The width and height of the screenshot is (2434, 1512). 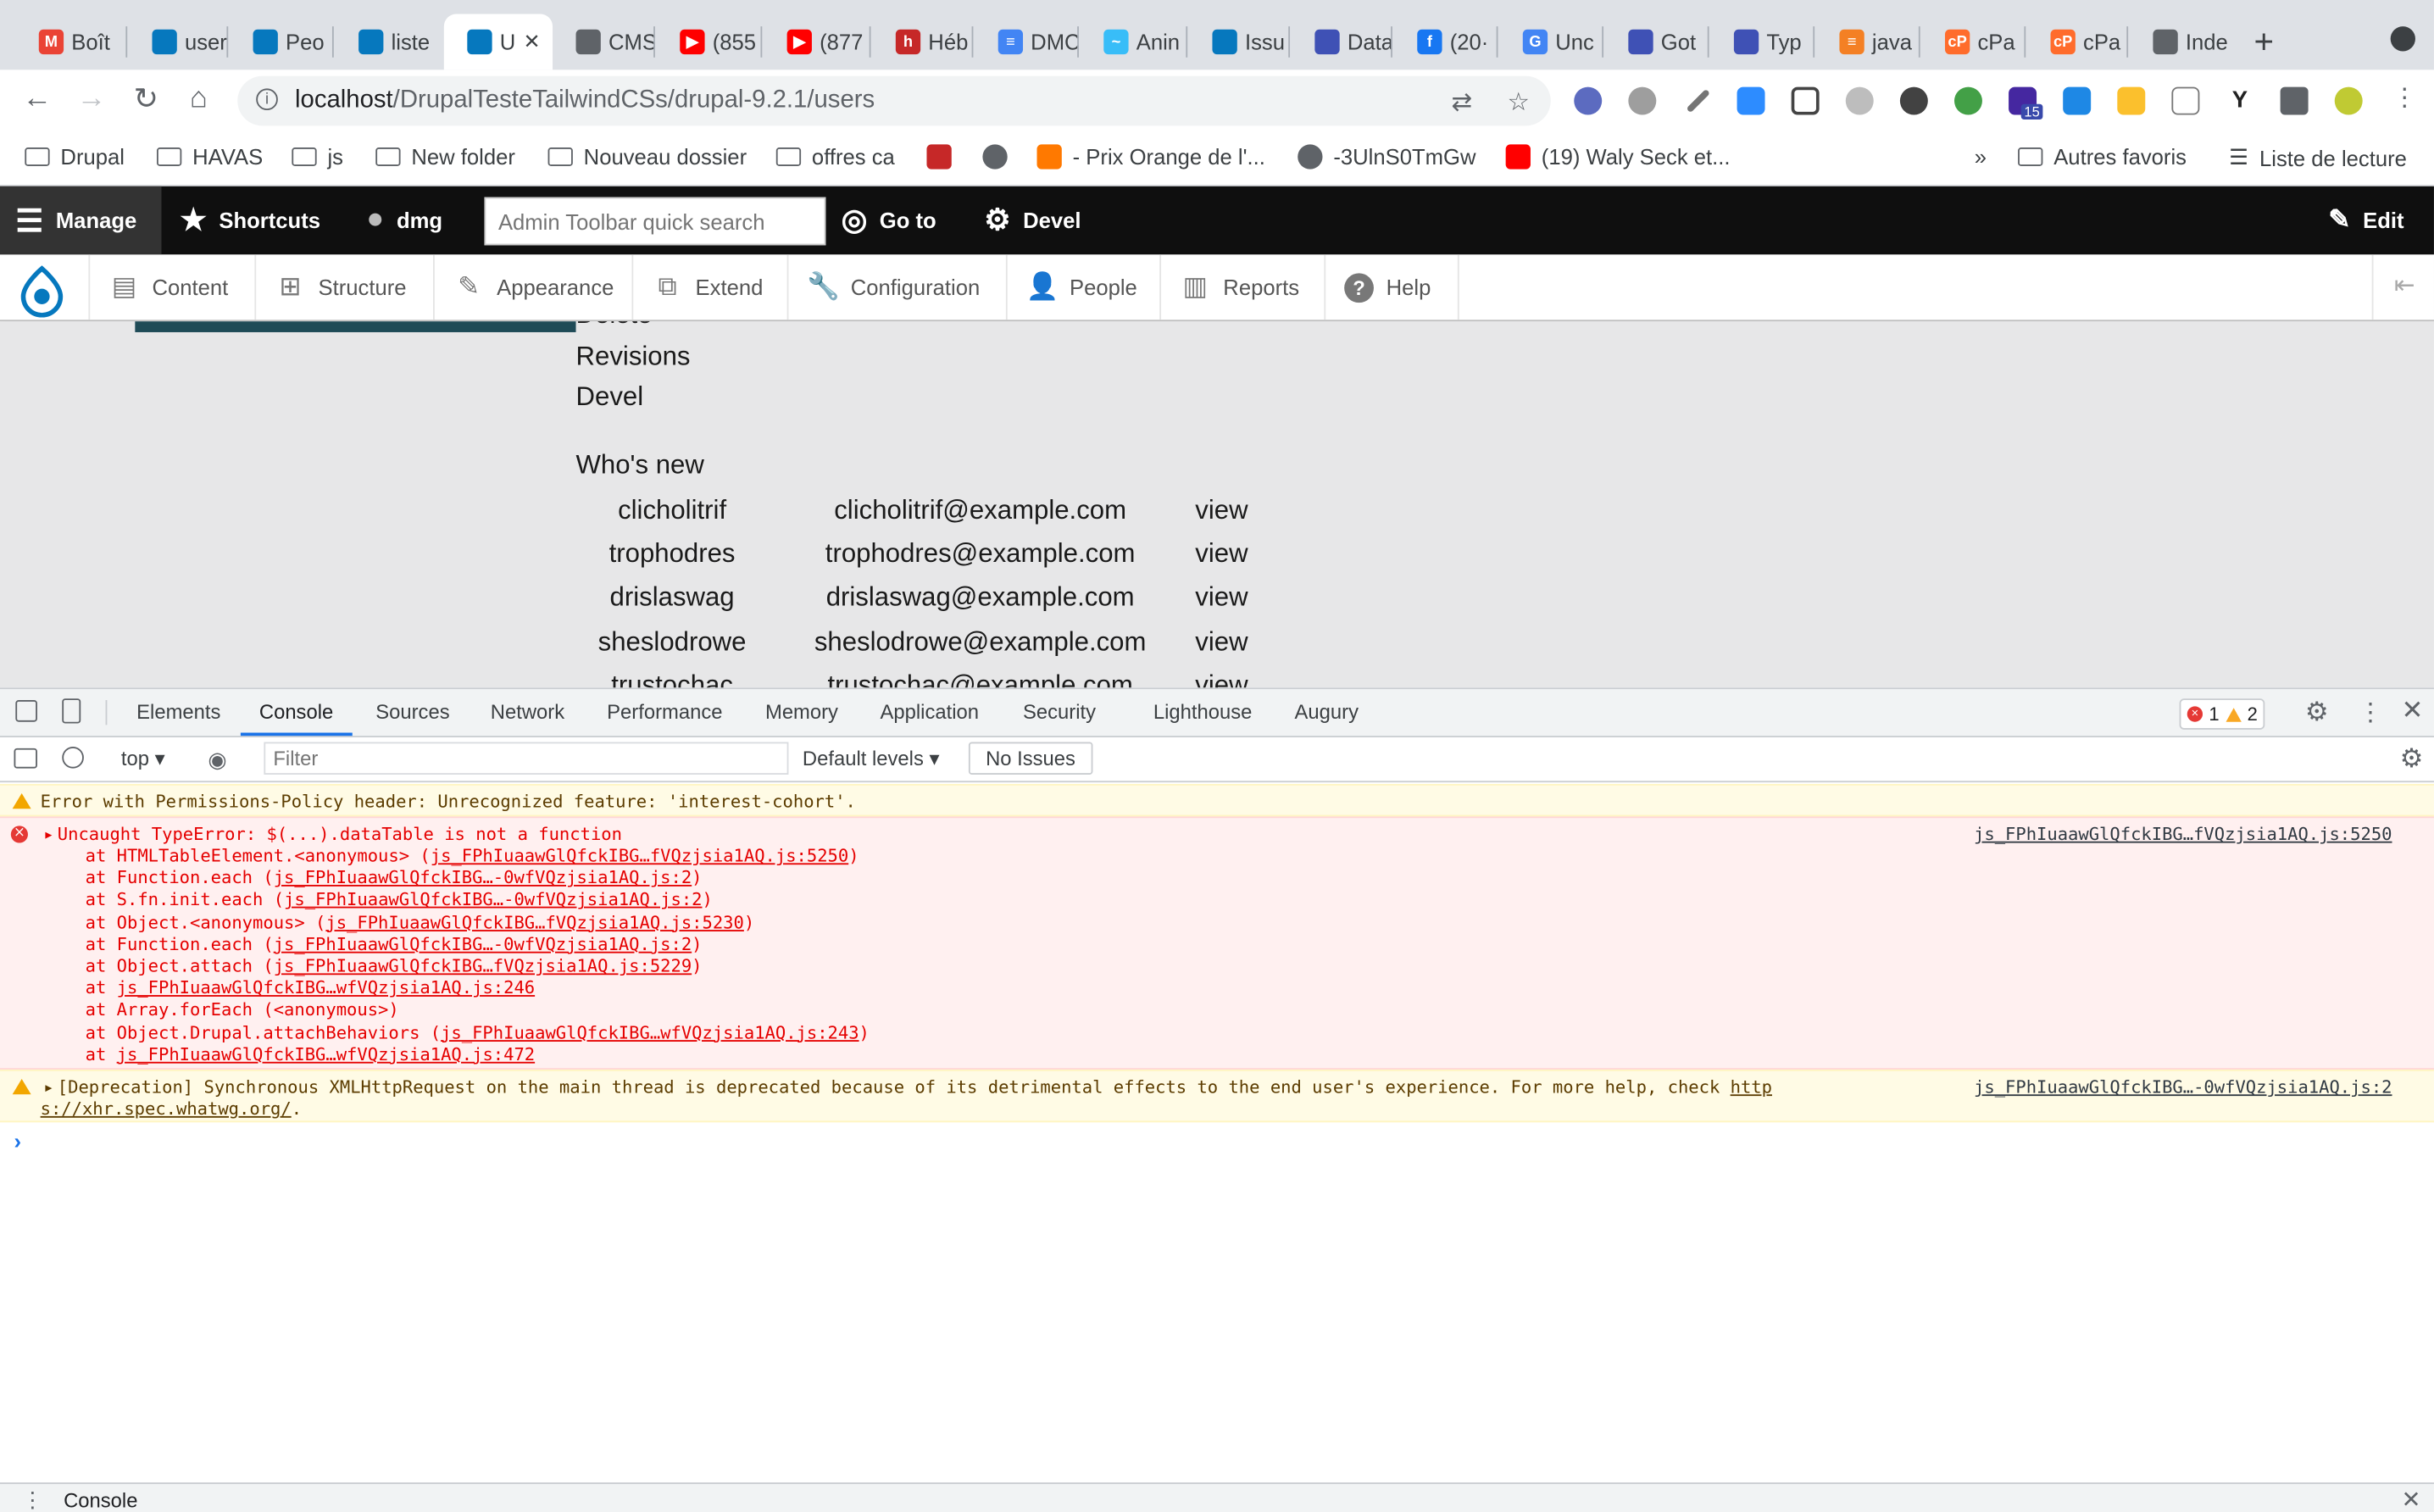 I want to click on issue-counts: × 1 2, so click(x=2222, y=714).